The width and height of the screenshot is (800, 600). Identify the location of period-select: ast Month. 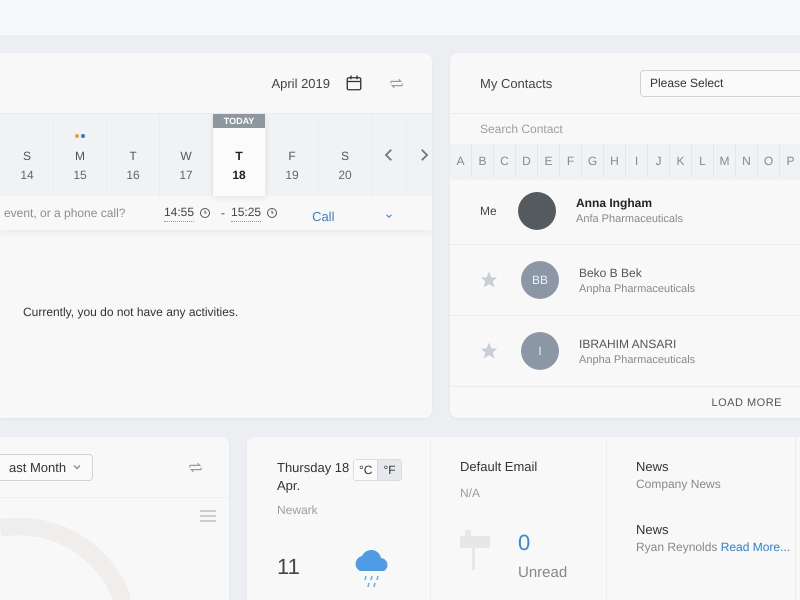
(46, 467).